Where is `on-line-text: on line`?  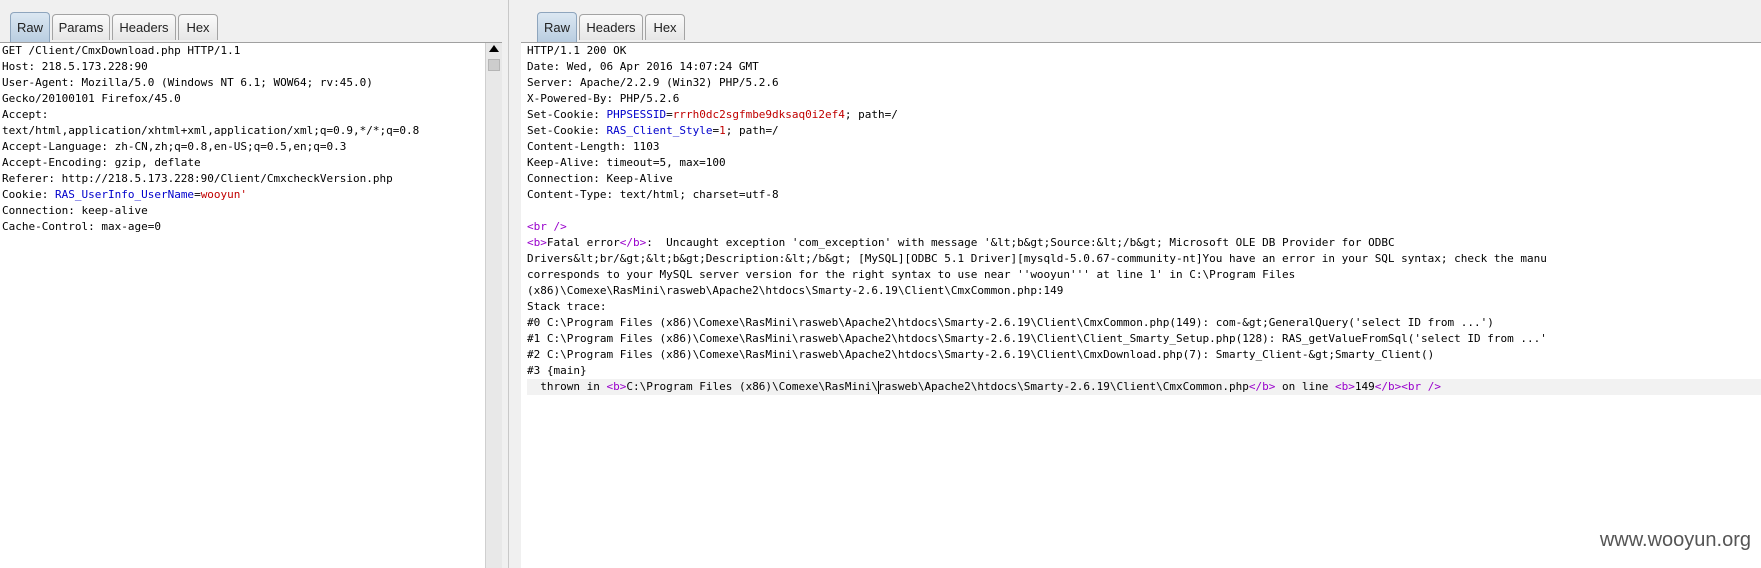
on-line-text: on line is located at coordinates (1305, 386).